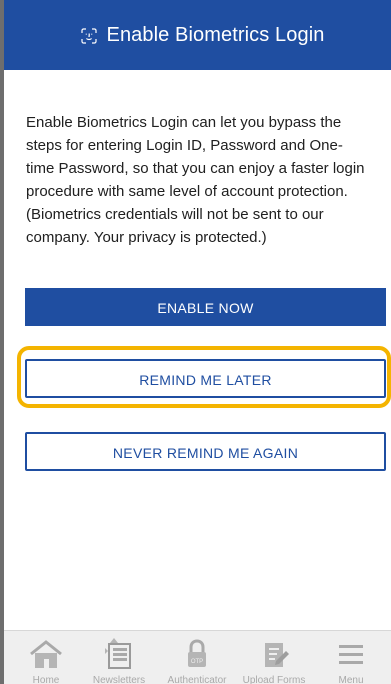  Describe the element at coordinates (205, 307) in the screenshot. I see `enable-now-button: ENABLE NOW` at that location.